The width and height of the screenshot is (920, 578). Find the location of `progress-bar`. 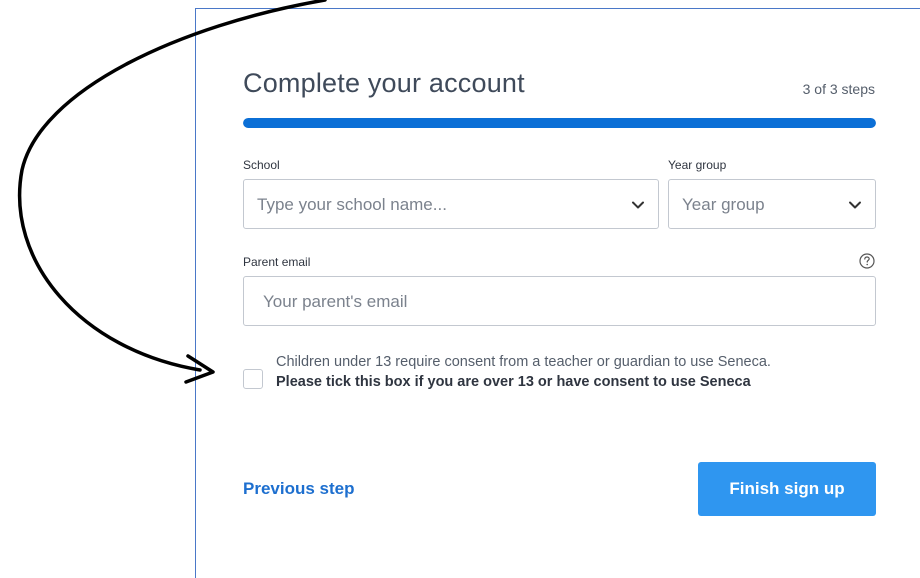

progress-bar is located at coordinates (559, 123).